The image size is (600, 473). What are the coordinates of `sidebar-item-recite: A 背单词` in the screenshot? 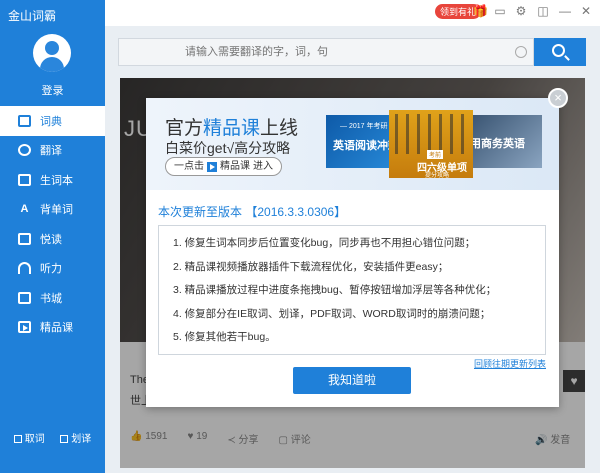 It's located at (52, 210).